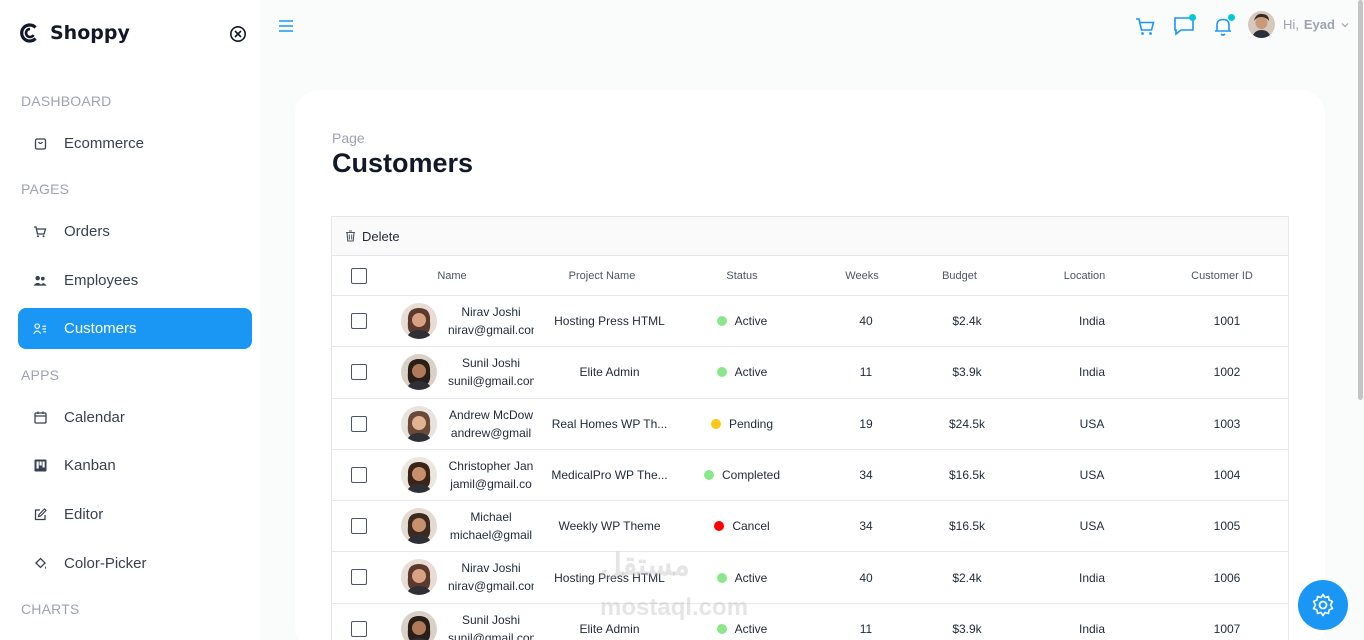  Describe the element at coordinates (609, 372) in the screenshot. I see `project-name-cell: Elite Admin` at that location.